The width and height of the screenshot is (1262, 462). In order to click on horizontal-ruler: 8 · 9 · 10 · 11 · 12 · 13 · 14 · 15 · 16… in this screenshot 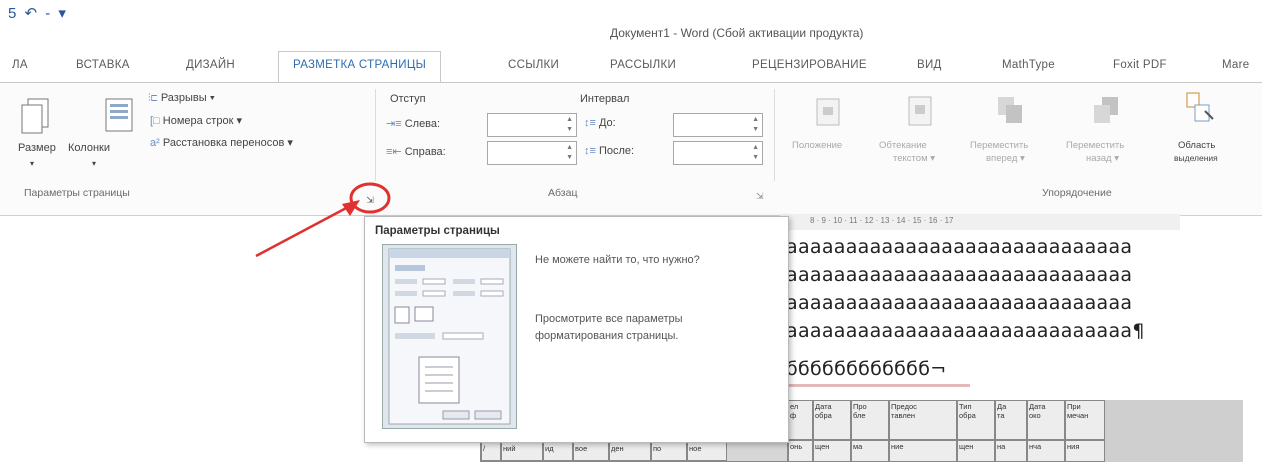, I will do `click(980, 222)`.